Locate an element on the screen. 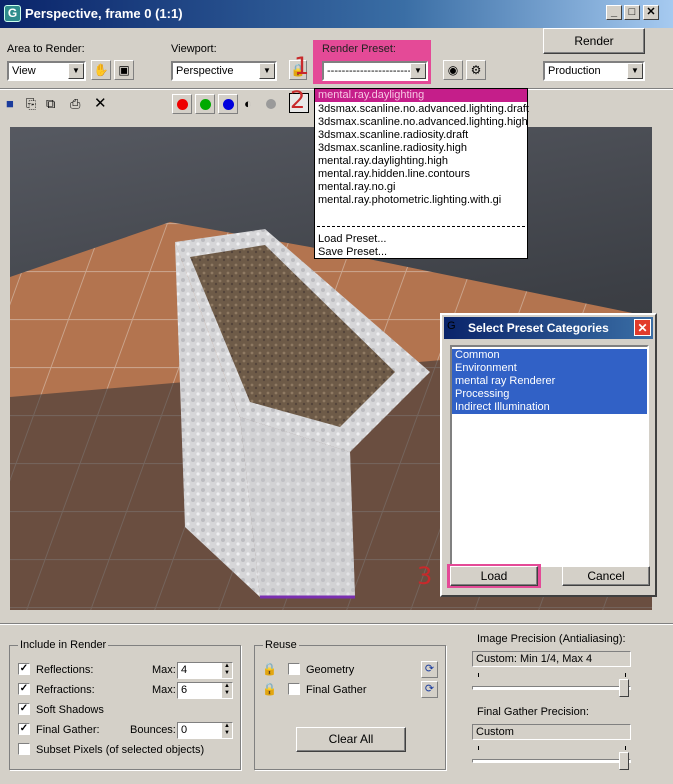 Image resolution: width=673 pixels, height=784 pixels. blue-channel-toggle is located at coordinates (228, 104).